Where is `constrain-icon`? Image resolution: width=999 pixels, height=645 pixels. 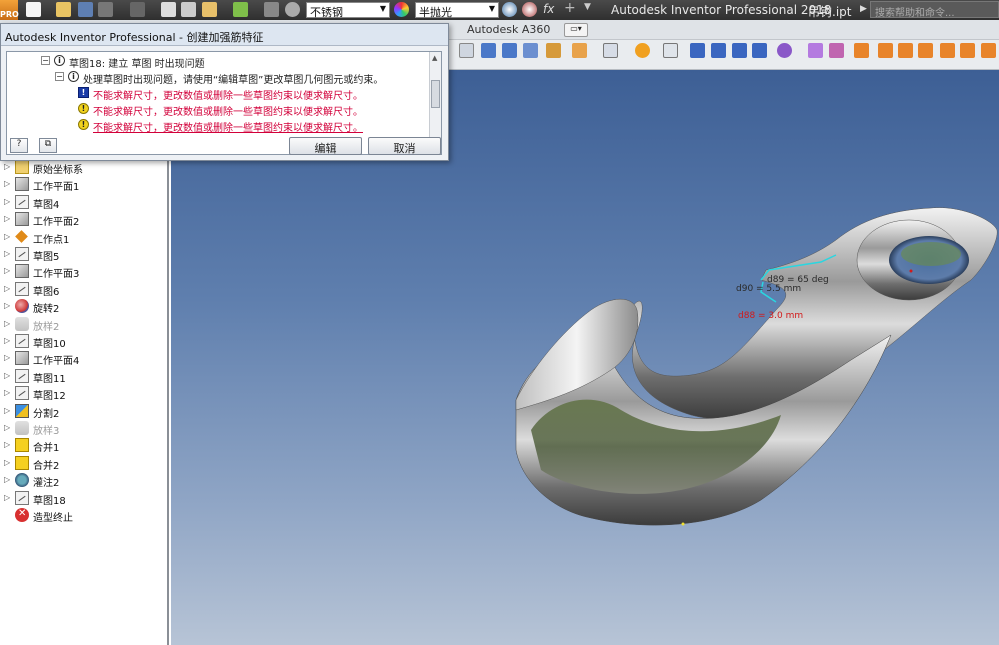
constrain-icon is located at coordinates (697, 50).